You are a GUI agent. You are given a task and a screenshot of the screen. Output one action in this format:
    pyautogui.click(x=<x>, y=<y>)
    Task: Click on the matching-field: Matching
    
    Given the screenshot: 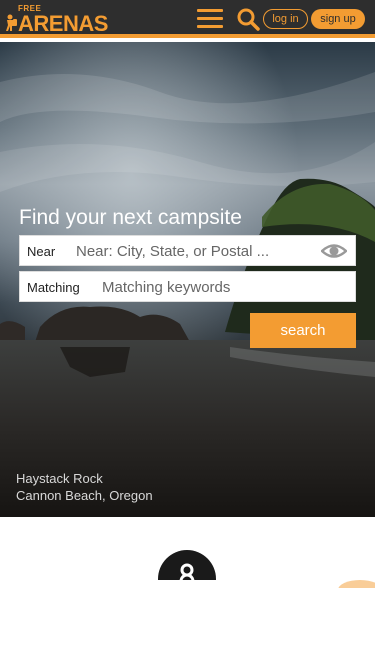 What is the action you would take?
    pyautogui.click(x=187, y=286)
    